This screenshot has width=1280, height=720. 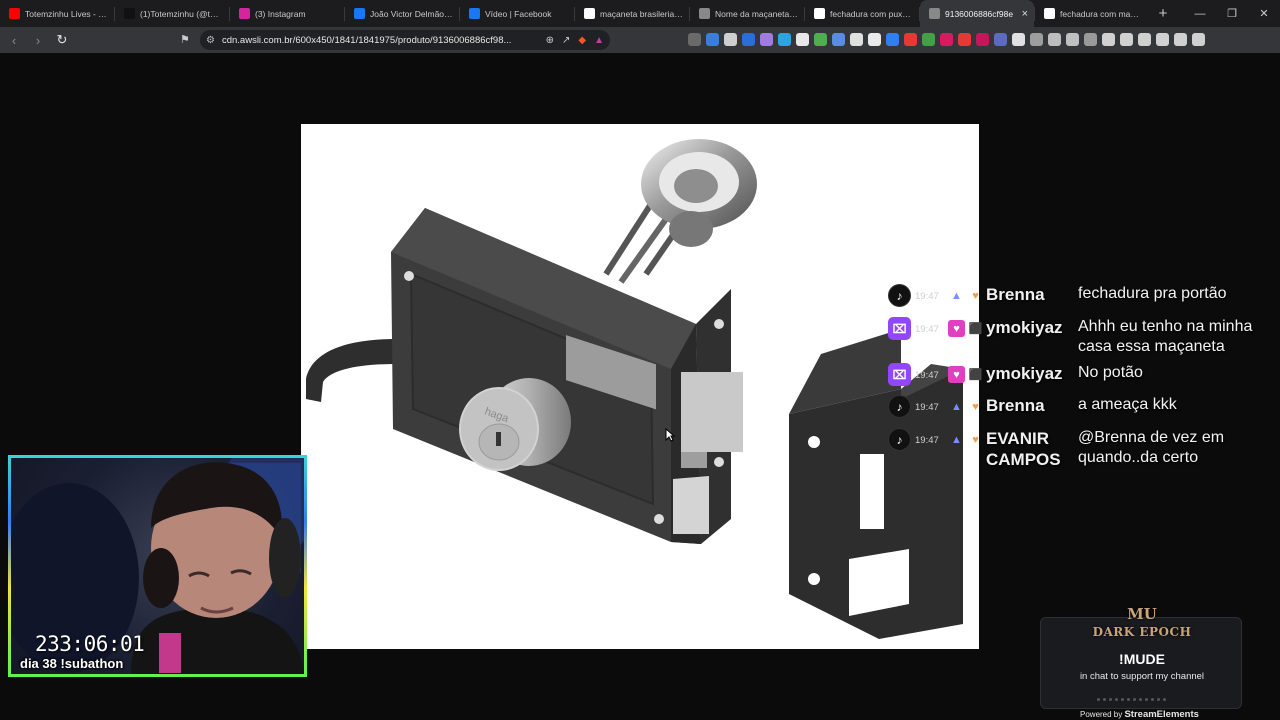 What do you see at coordinates (599, 40) in the screenshot?
I see `brave-rewards-icon: ▲` at bounding box center [599, 40].